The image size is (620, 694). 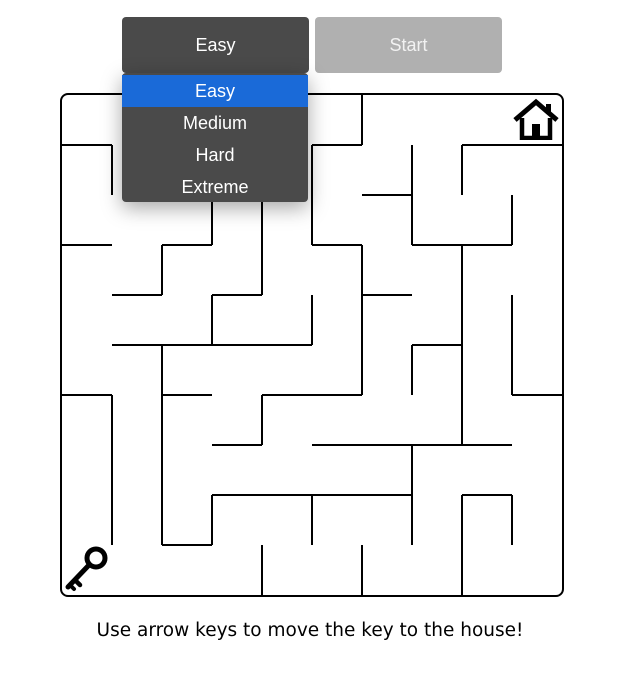 I want to click on dropdown-option-medium: Medium, so click(x=215, y=123).